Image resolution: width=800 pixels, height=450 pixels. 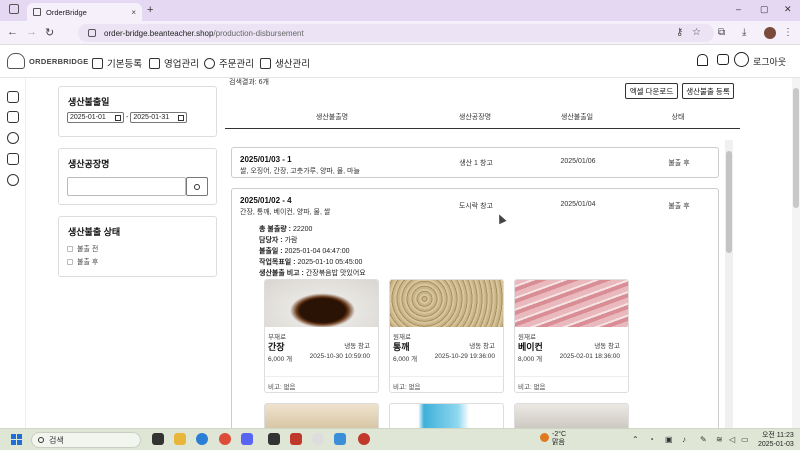 What do you see at coordinates (401, 347) in the screenshot?
I see `product-name: 통깨` at bounding box center [401, 347].